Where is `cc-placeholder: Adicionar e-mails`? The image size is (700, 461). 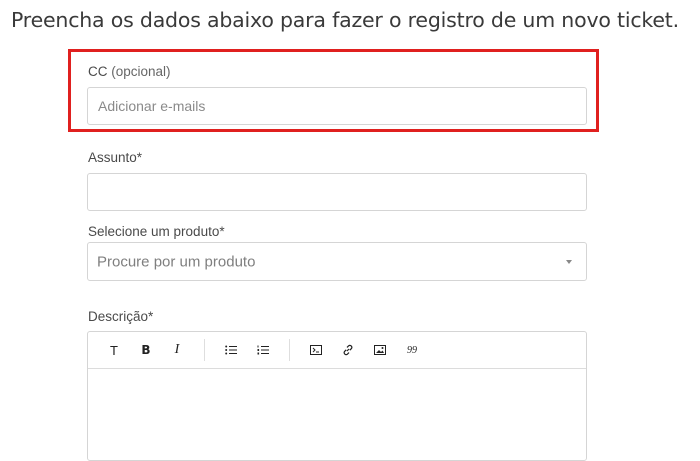
cc-placeholder: Adicionar e-mails is located at coordinates (152, 106).